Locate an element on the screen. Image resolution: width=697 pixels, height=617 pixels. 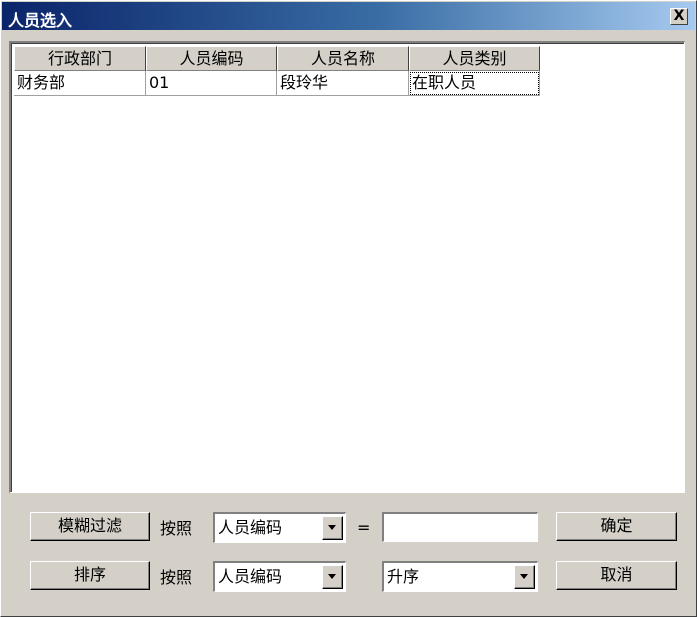
sort-button: 排序 is located at coordinates (90, 575).